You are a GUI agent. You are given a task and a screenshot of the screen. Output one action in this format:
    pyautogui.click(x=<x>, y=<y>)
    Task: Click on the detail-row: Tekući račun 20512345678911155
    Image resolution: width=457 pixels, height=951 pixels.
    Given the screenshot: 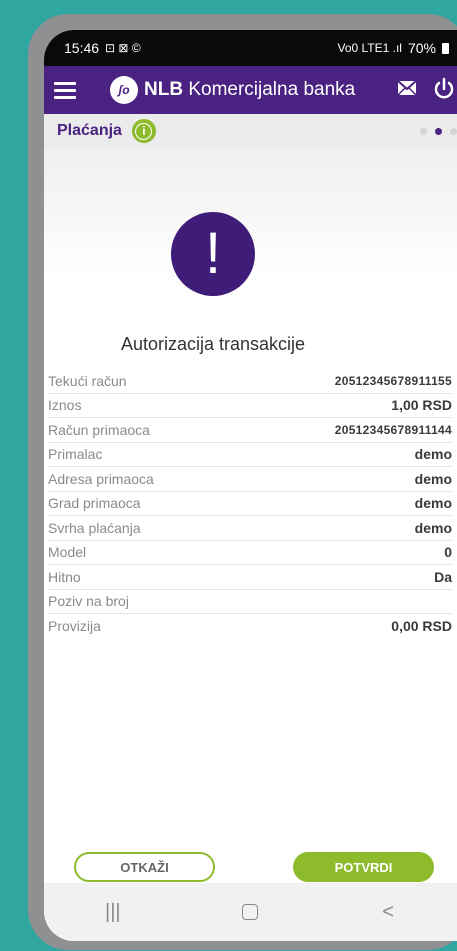 What is the action you would take?
    pyautogui.click(x=250, y=381)
    